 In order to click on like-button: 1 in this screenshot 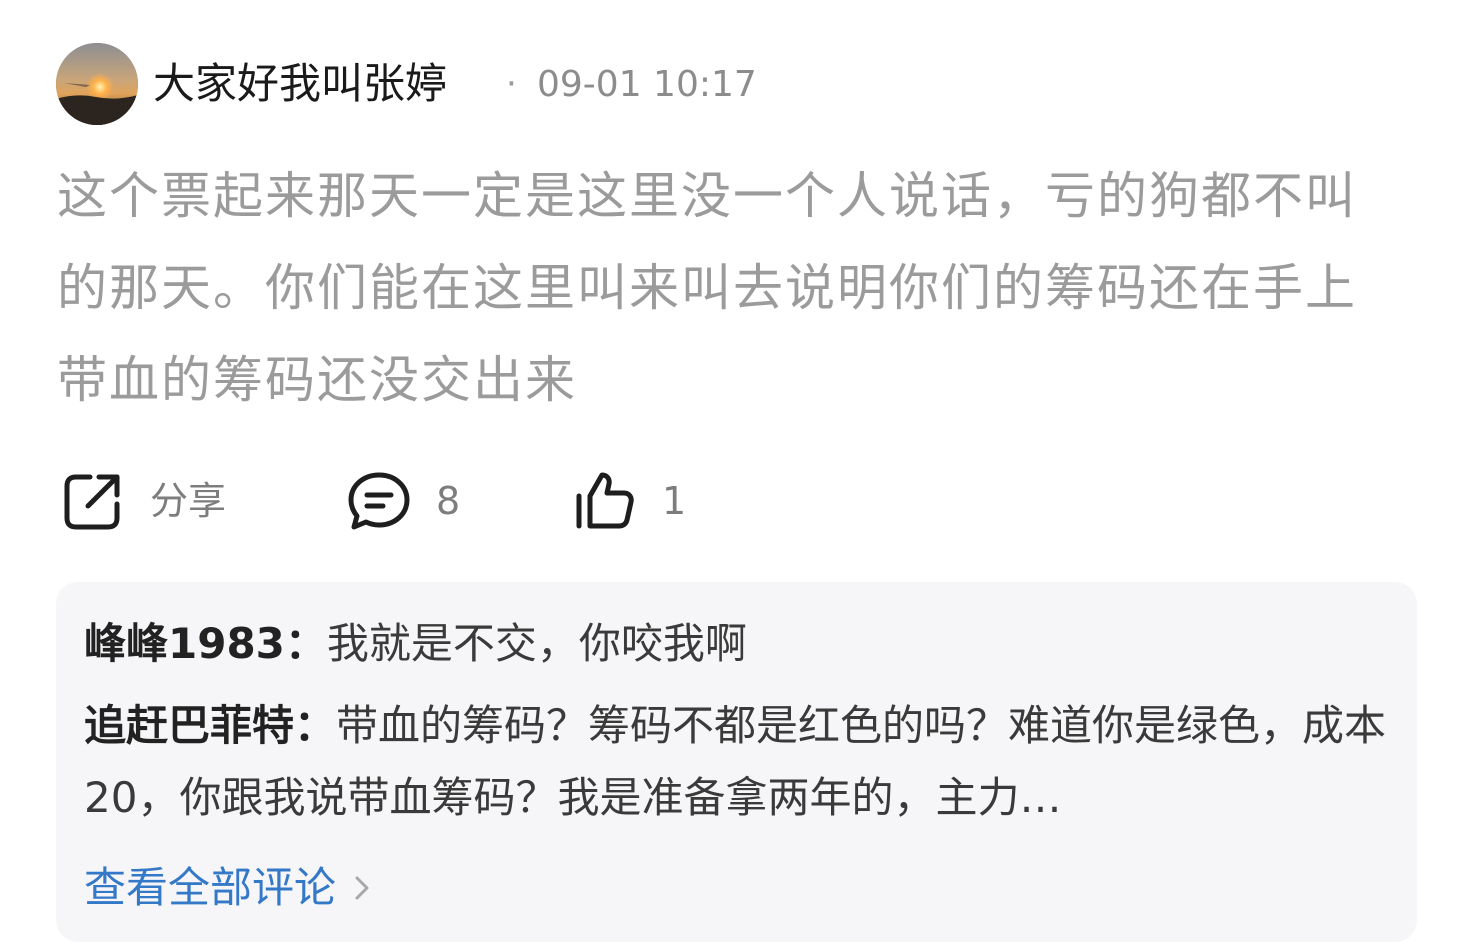, I will do `click(629, 501)`.